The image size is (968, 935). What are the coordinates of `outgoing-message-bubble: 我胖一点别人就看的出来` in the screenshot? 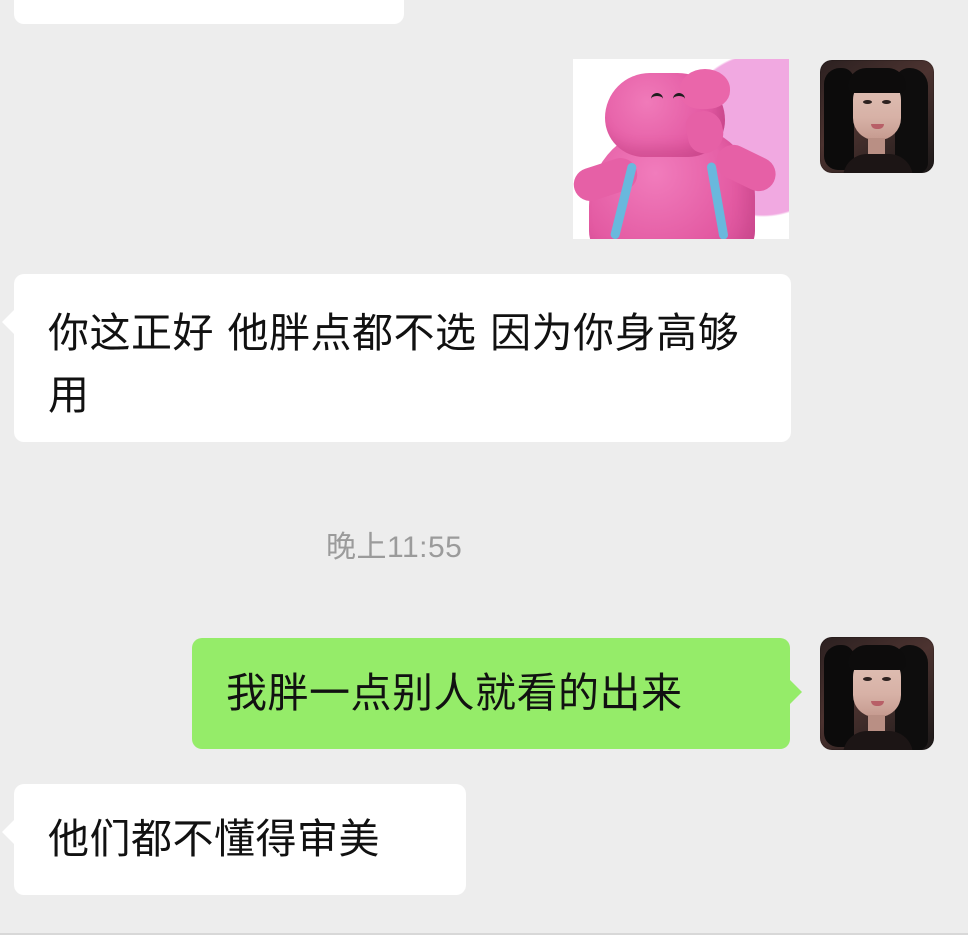 It's located at (497, 693).